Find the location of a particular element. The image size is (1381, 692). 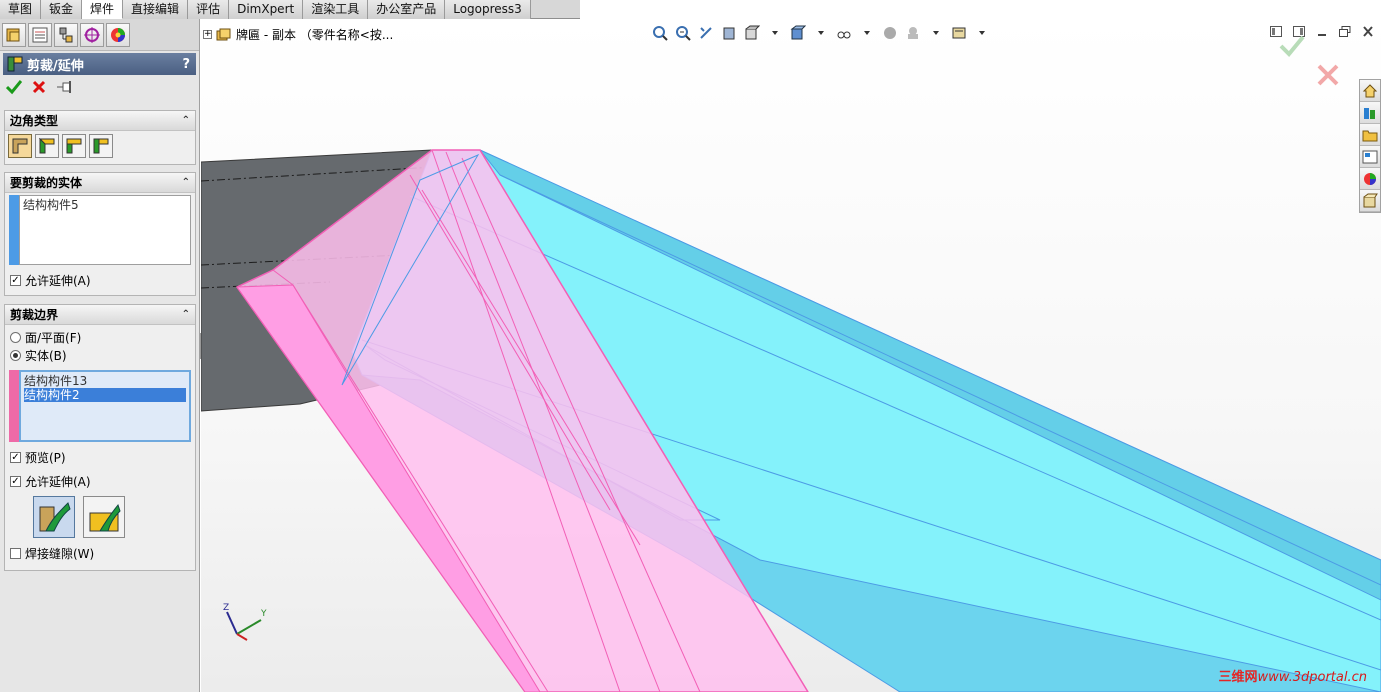

group-header-trim-boundary: 剪裁边界 ⌃ is located at coordinates (100, 315).